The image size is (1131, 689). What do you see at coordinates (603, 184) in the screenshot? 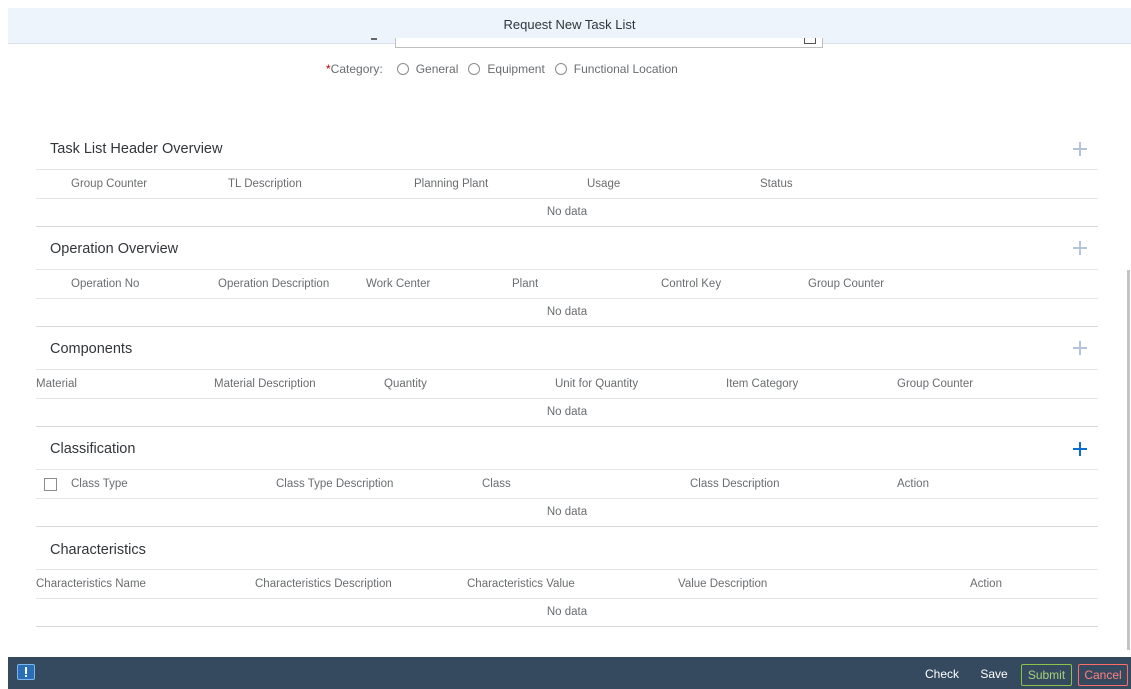
I see `column-header: Usage` at bounding box center [603, 184].